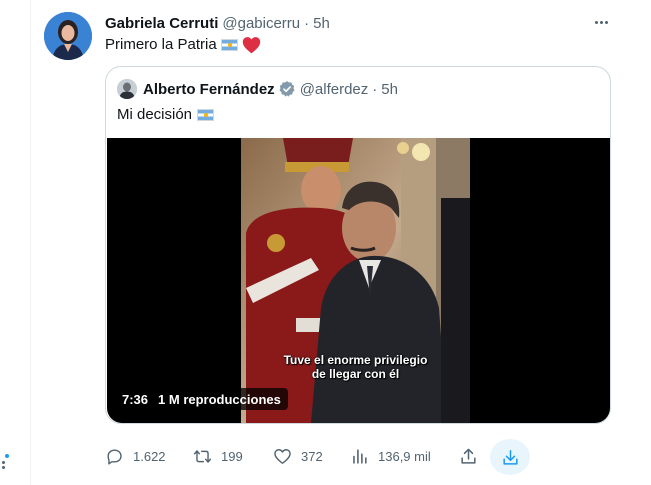 The image size is (651, 485). I want to click on red-heart-icon, so click(251, 45).